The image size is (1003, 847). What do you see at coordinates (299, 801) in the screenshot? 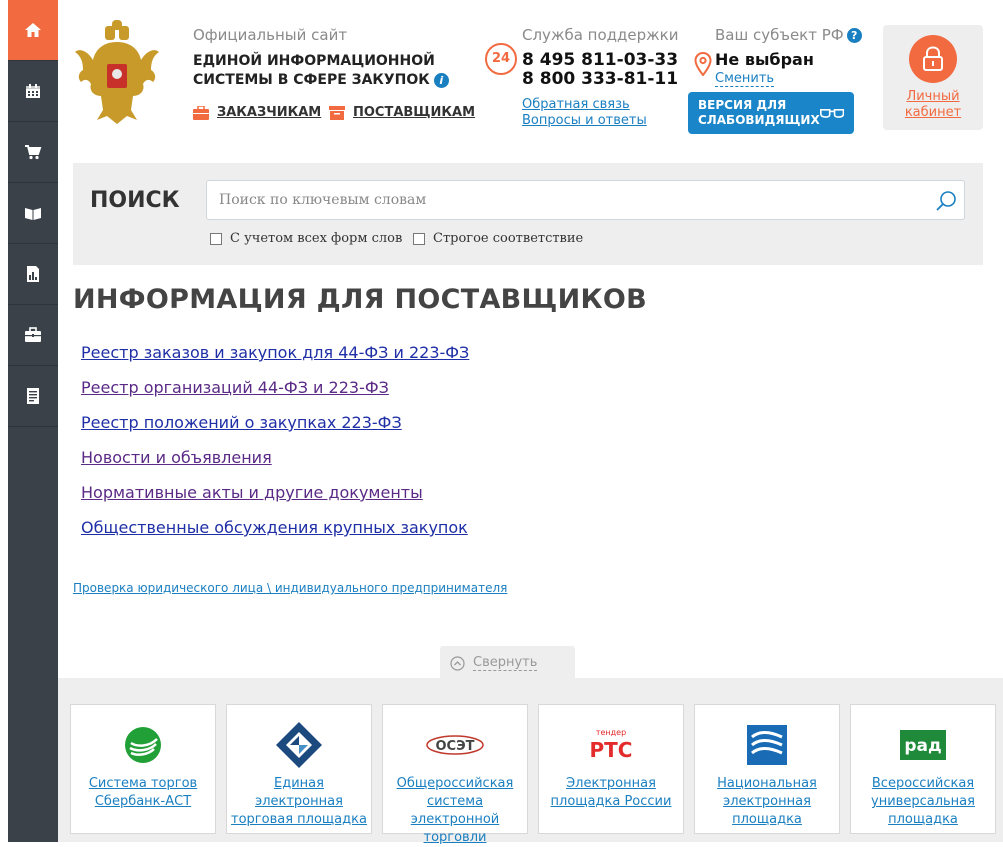
I see `platform-name: Единая электронная торговая площадка` at bounding box center [299, 801].